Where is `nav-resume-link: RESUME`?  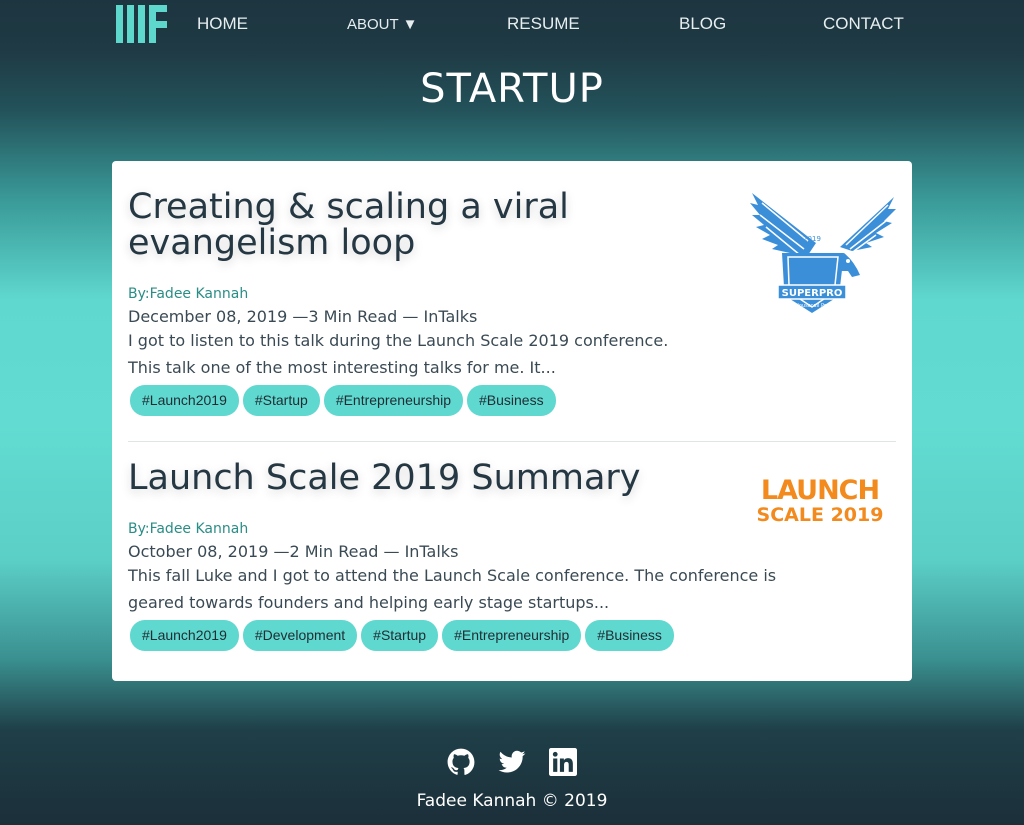 nav-resume-link: RESUME is located at coordinates (543, 24).